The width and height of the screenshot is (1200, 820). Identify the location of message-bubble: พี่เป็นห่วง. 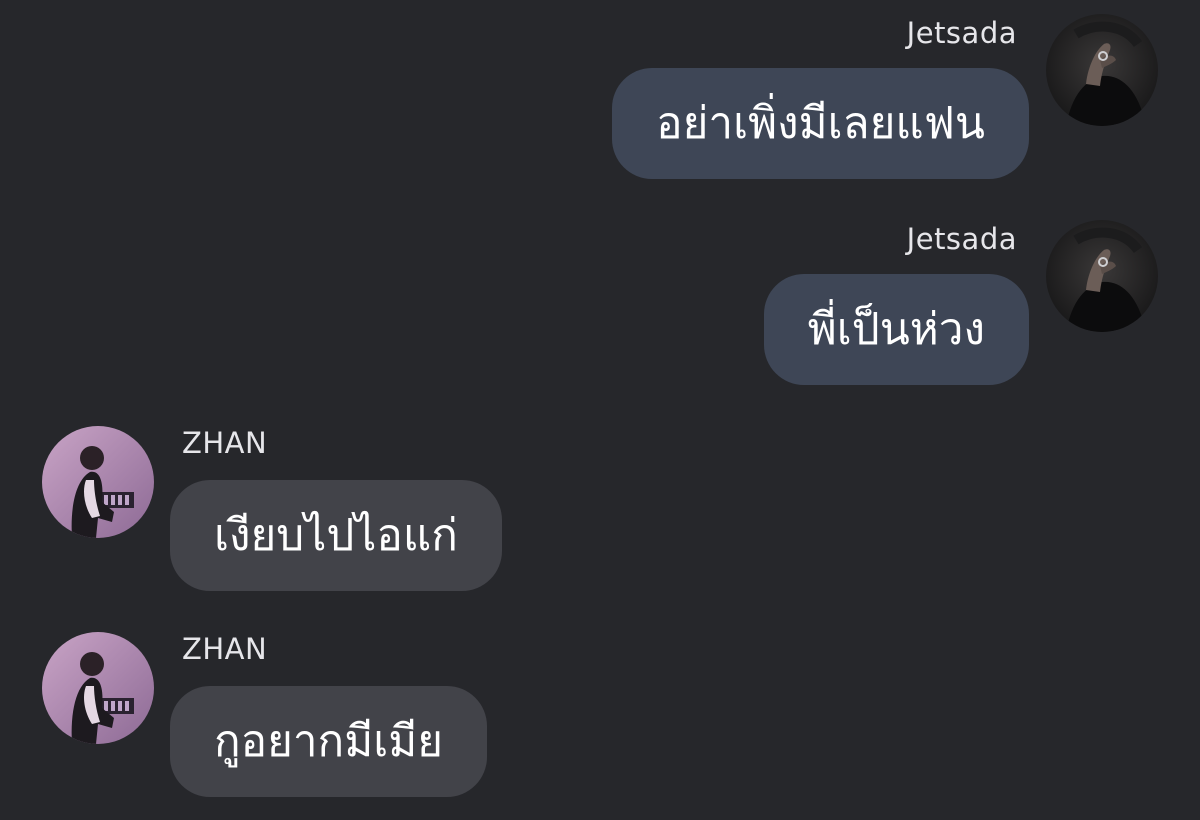
(896, 329).